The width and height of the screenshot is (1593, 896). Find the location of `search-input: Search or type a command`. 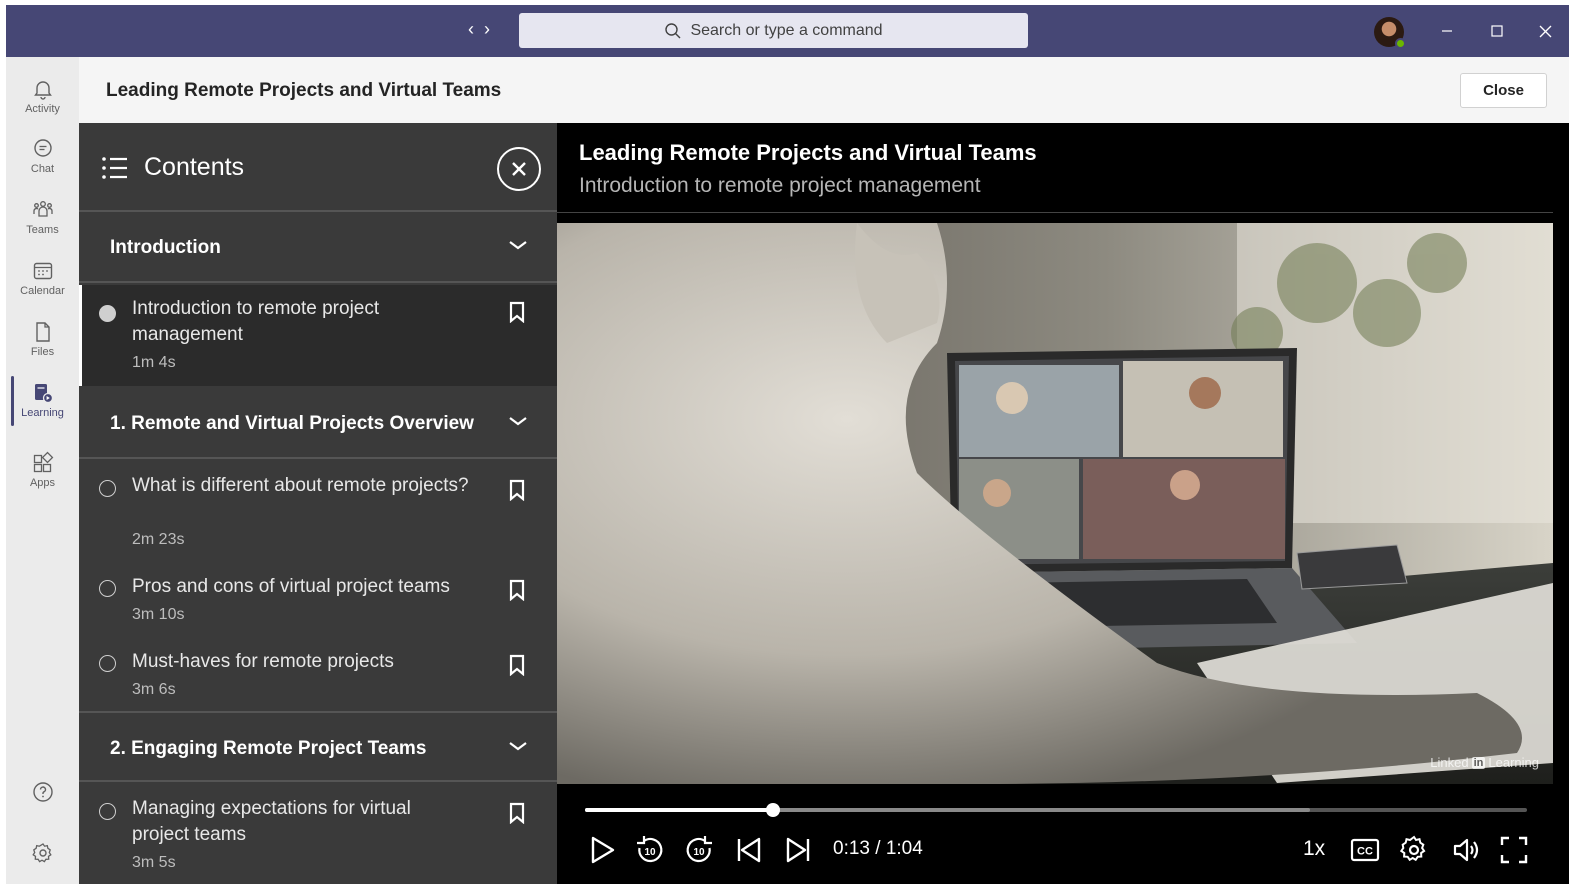

search-input: Search or type a command is located at coordinates (773, 30).